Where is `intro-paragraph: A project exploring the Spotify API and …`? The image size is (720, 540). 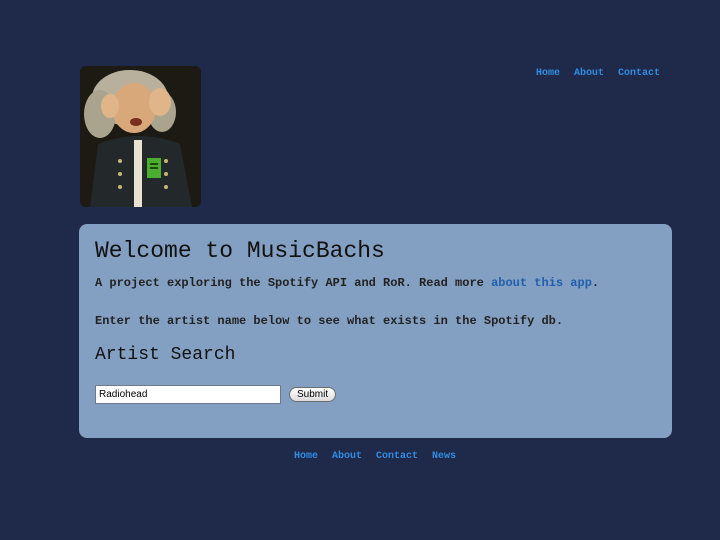 intro-paragraph: A project exploring the Spotify API and … is located at coordinates (347, 283).